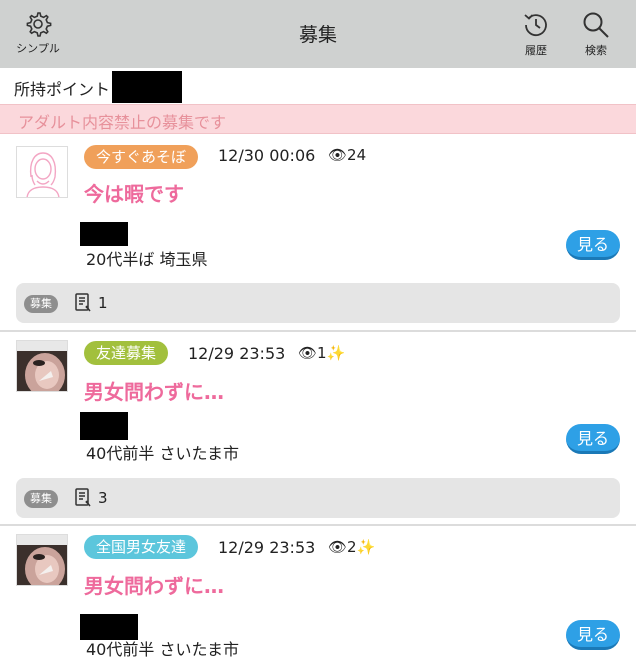  What do you see at coordinates (134, 192) in the screenshot?
I see `post-heading: 今は暇です` at bounding box center [134, 192].